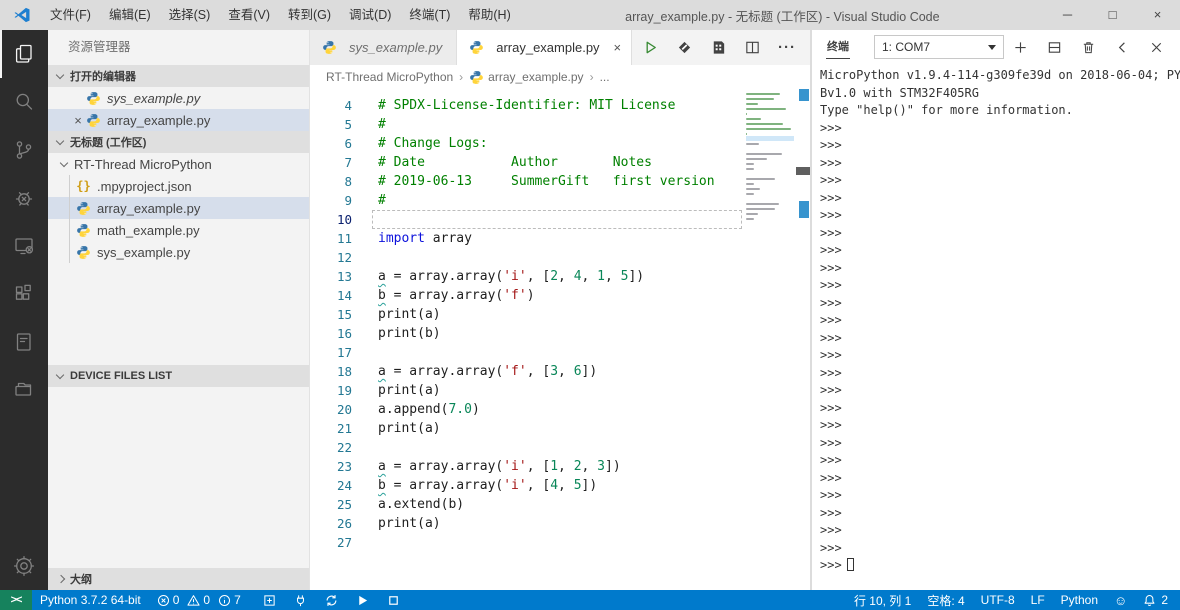 The image size is (1180, 610). I want to click on workspace-header: 无标题 (工作区), so click(178, 142).